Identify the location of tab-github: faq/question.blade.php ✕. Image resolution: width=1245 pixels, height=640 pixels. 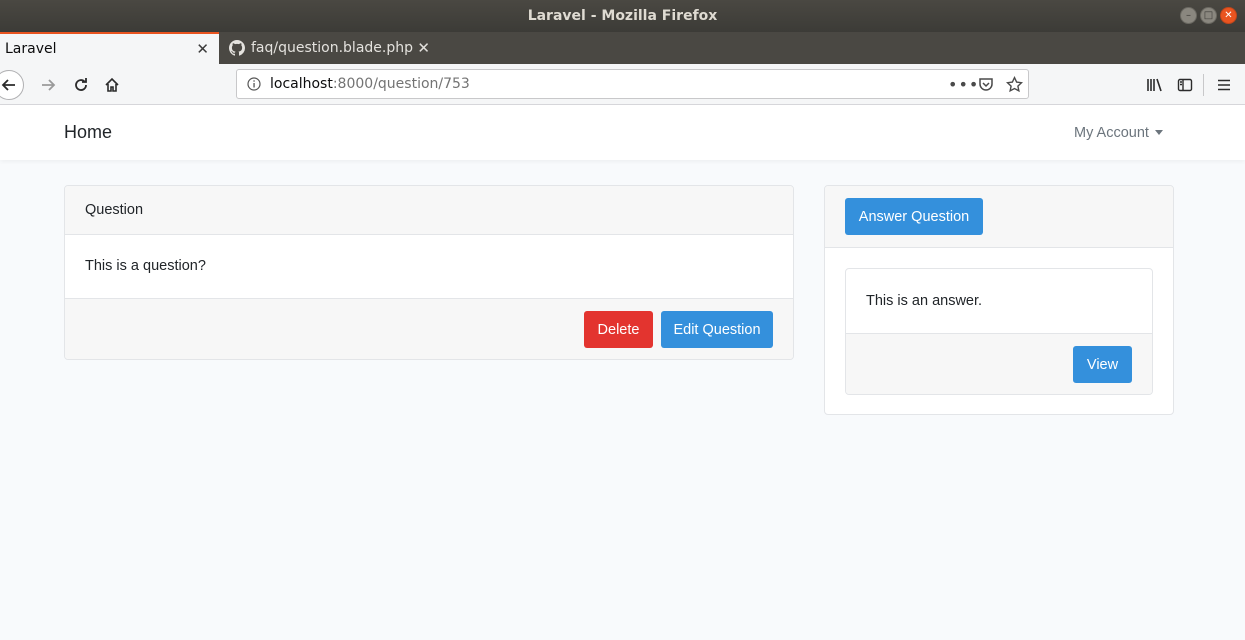
(329, 48).